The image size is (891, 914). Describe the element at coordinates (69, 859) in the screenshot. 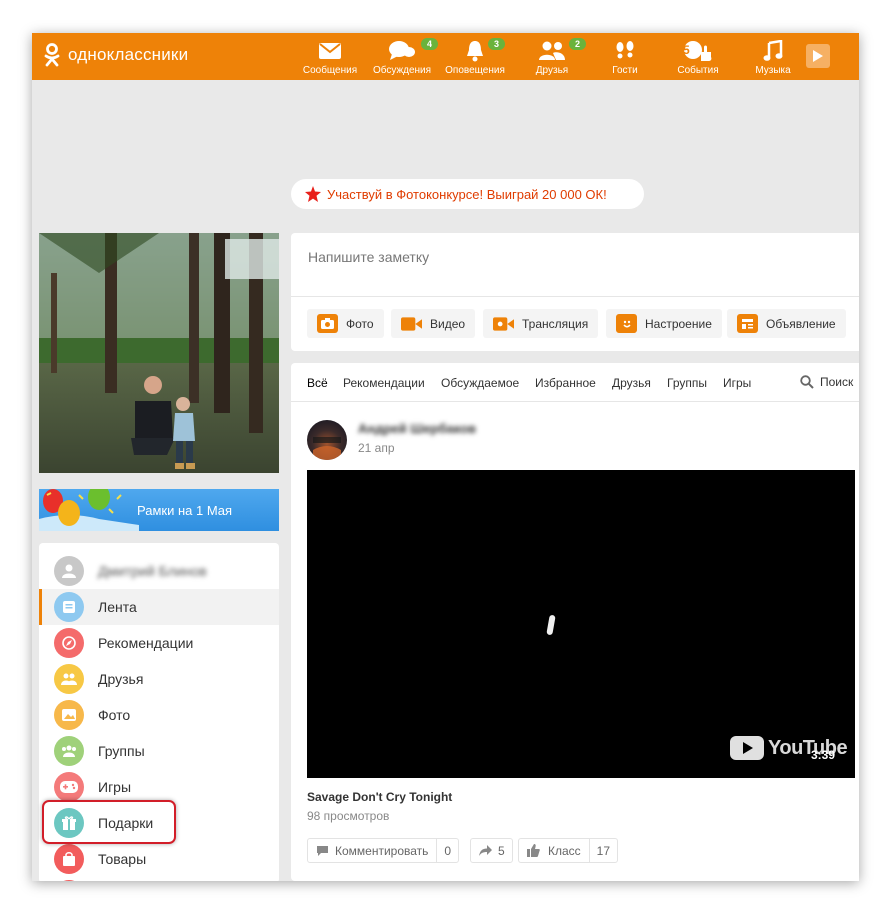

I see `bag-icon` at that location.